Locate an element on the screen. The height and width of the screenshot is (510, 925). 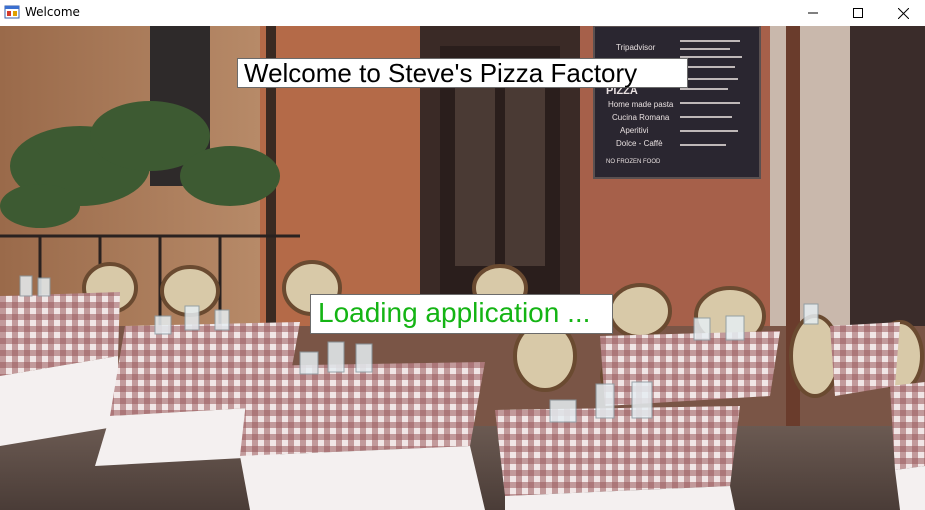
app-window-icon is located at coordinates (12, 12).